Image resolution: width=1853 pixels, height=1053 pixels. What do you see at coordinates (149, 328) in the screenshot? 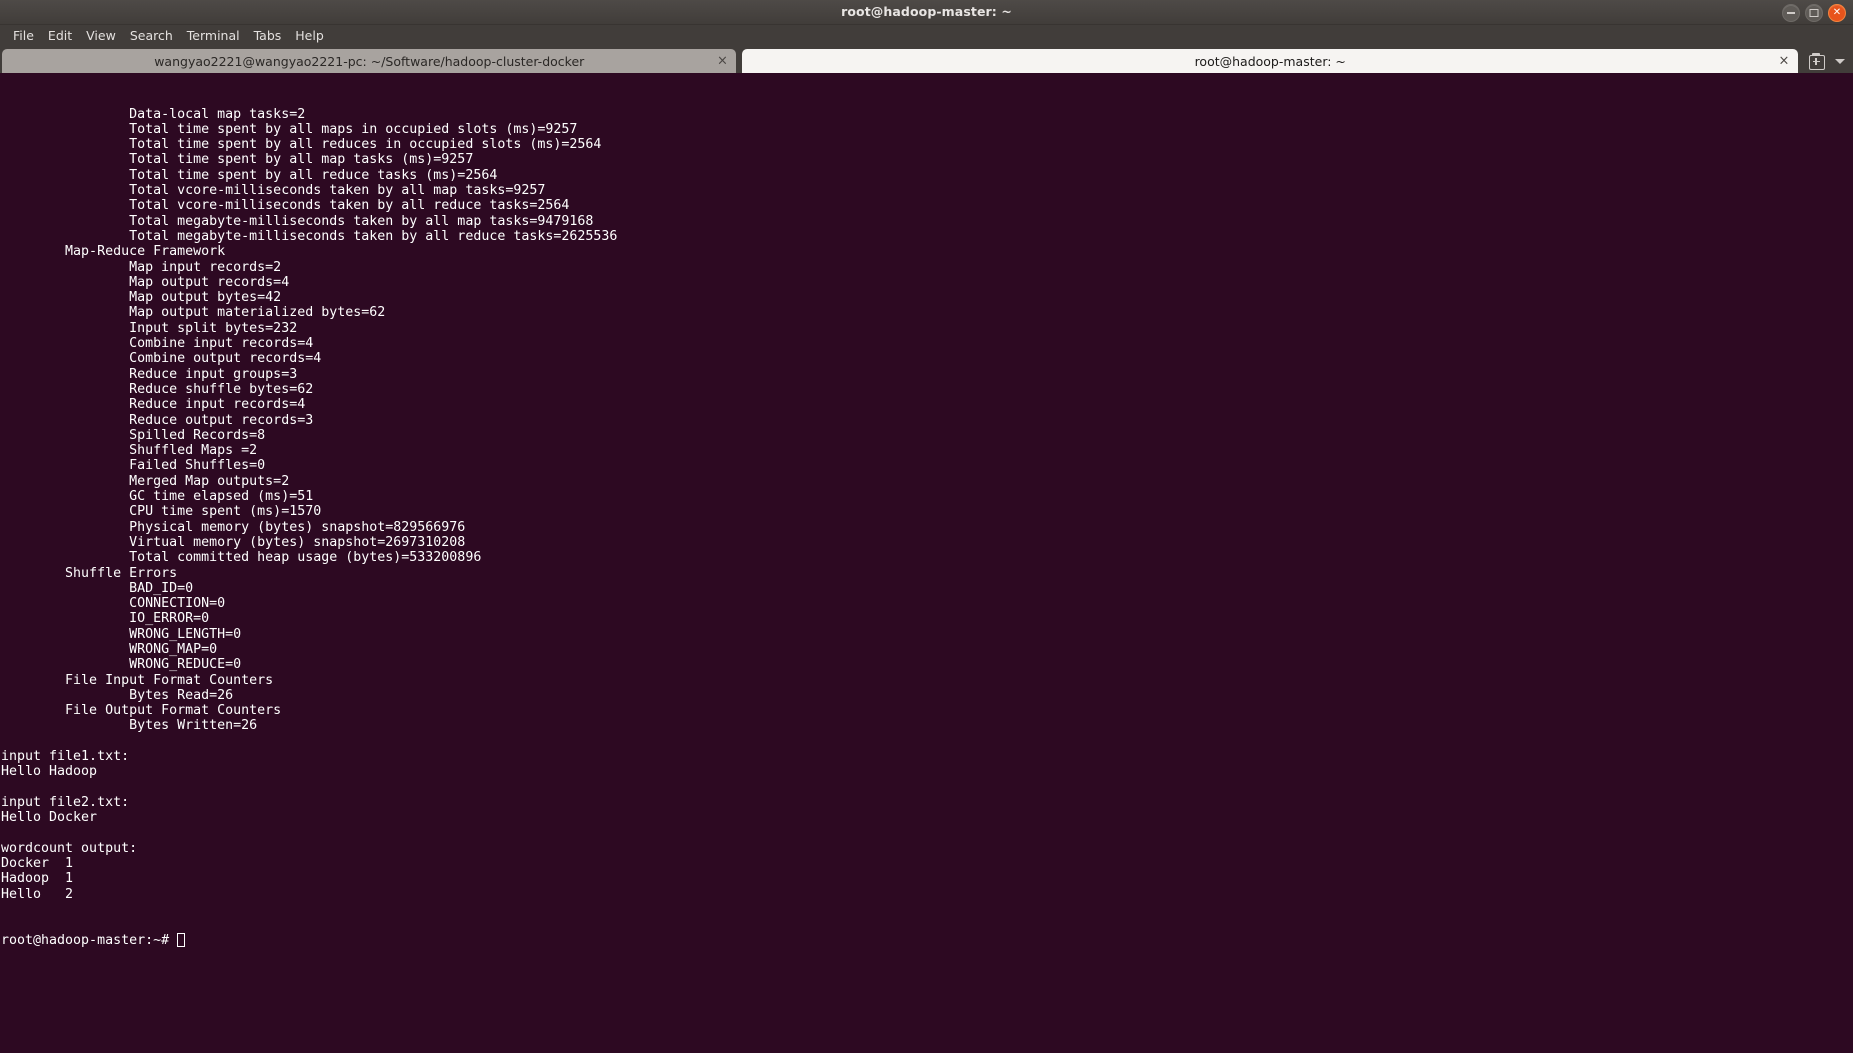
I see `terminal-line: Input split bytes=232` at bounding box center [149, 328].